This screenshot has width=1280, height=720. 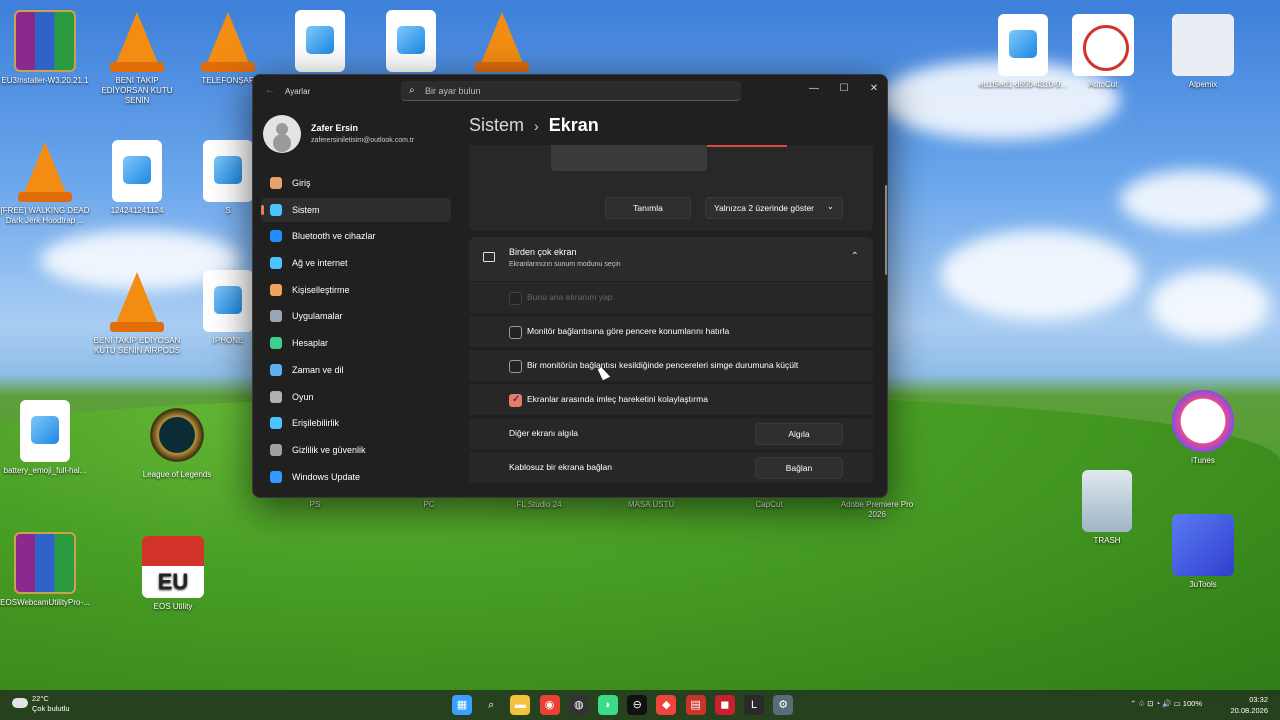 I want to click on weather-widget: 22°C Çok bulutlu, so click(x=41, y=704).